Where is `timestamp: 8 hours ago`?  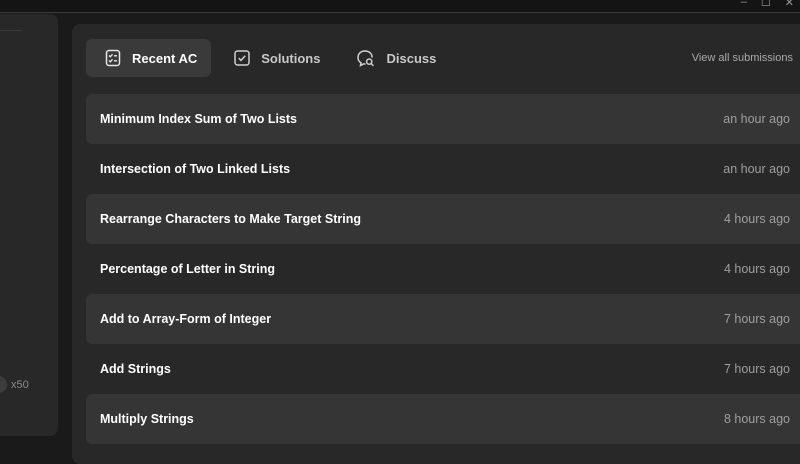 timestamp: 8 hours ago is located at coordinates (756, 419).